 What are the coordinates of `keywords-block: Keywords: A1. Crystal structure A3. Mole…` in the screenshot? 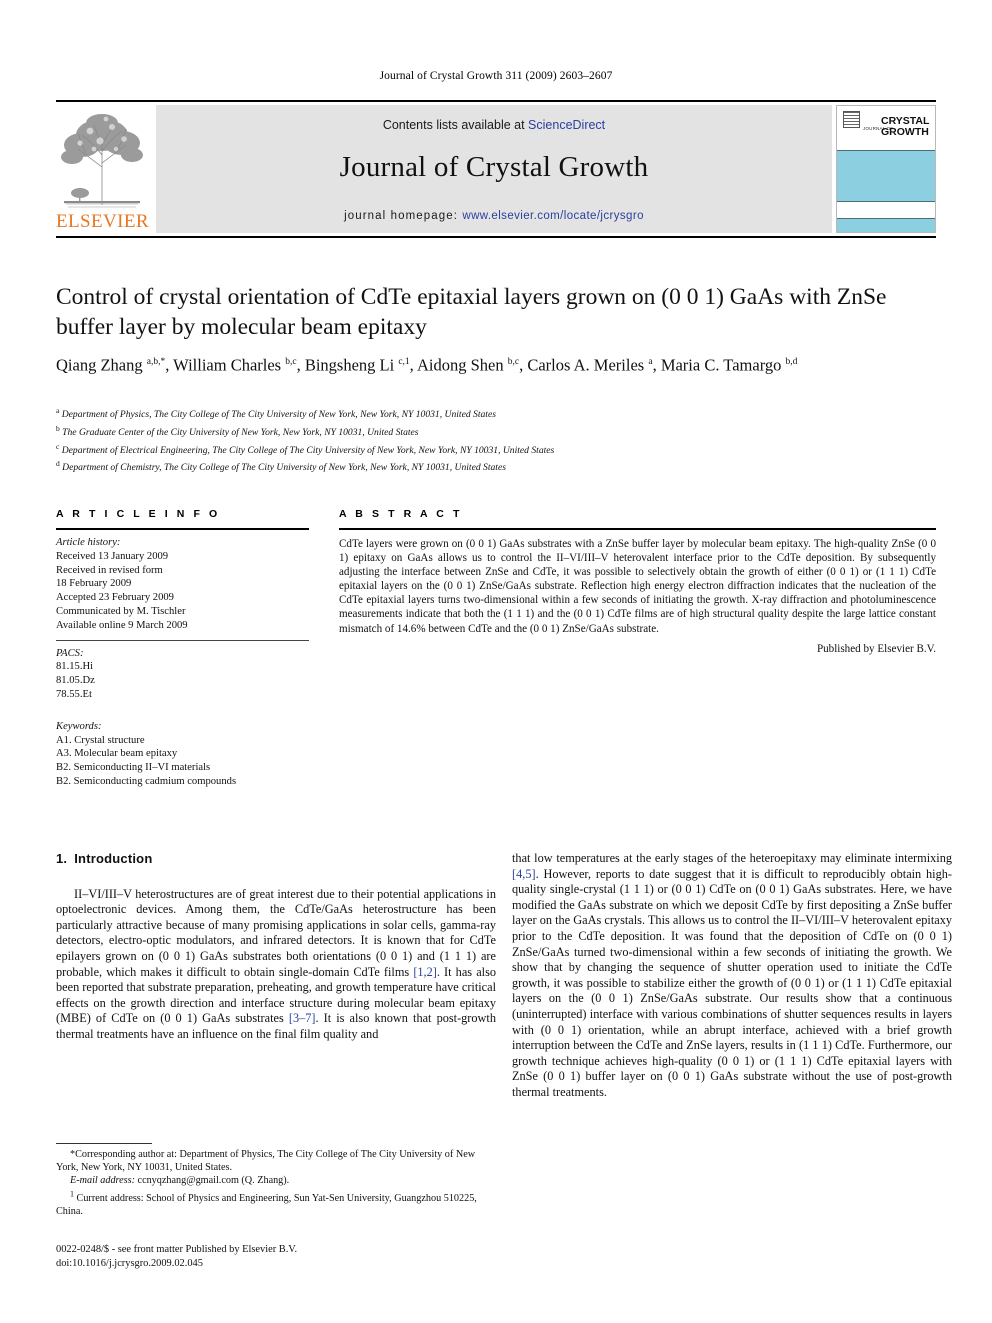 It's located at (182, 745).